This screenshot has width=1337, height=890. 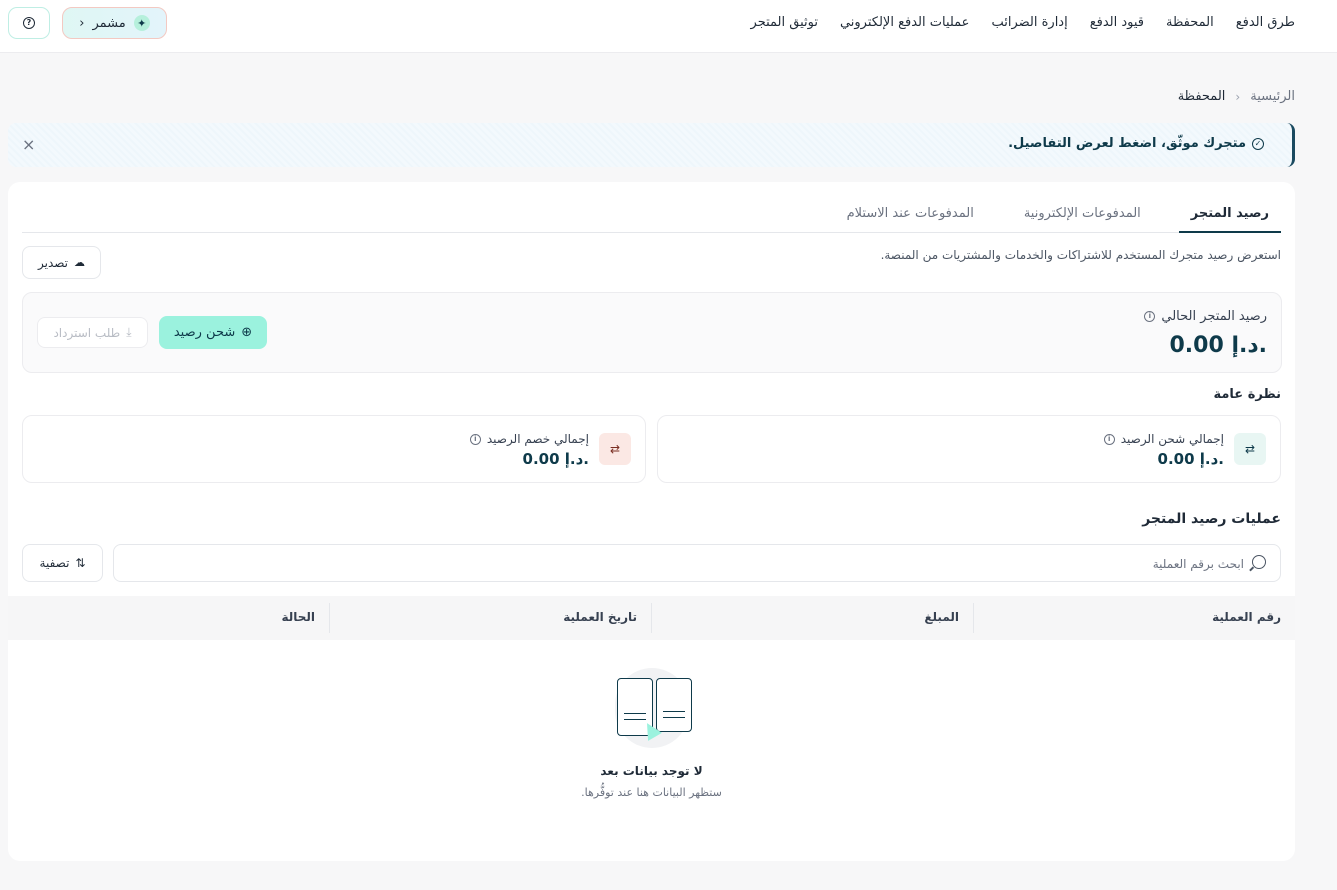 What do you see at coordinates (1117, 22) in the screenshot?
I see `nav-payment-entries: قيود الدفع` at bounding box center [1117, 22].